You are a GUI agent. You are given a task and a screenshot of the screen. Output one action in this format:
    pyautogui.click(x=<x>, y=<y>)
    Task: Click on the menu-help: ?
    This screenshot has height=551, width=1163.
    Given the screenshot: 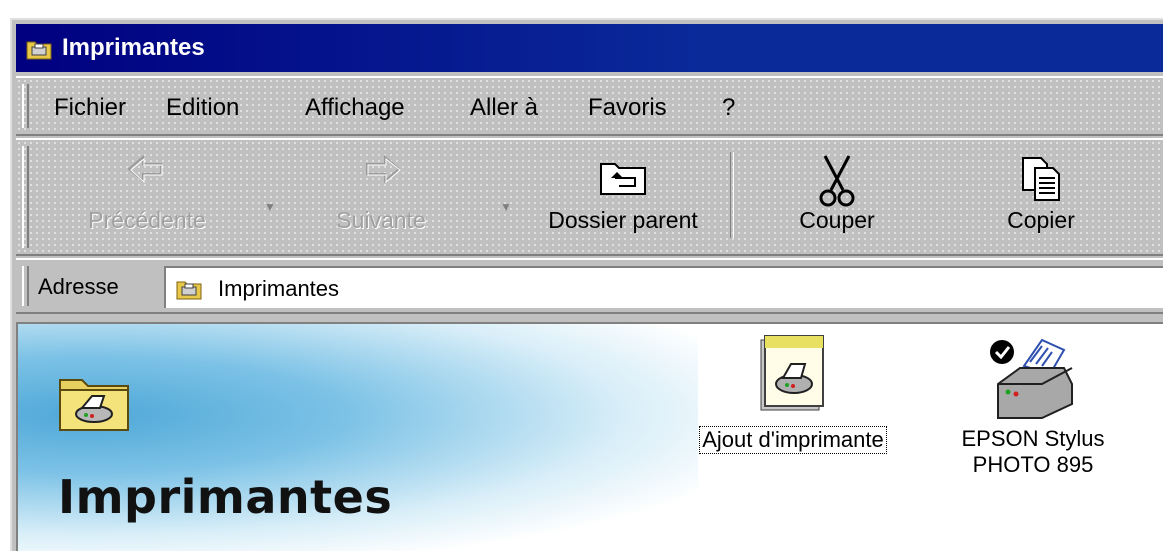 What is the action you would take?
    pyautogui.click(x=728, y=108)
    